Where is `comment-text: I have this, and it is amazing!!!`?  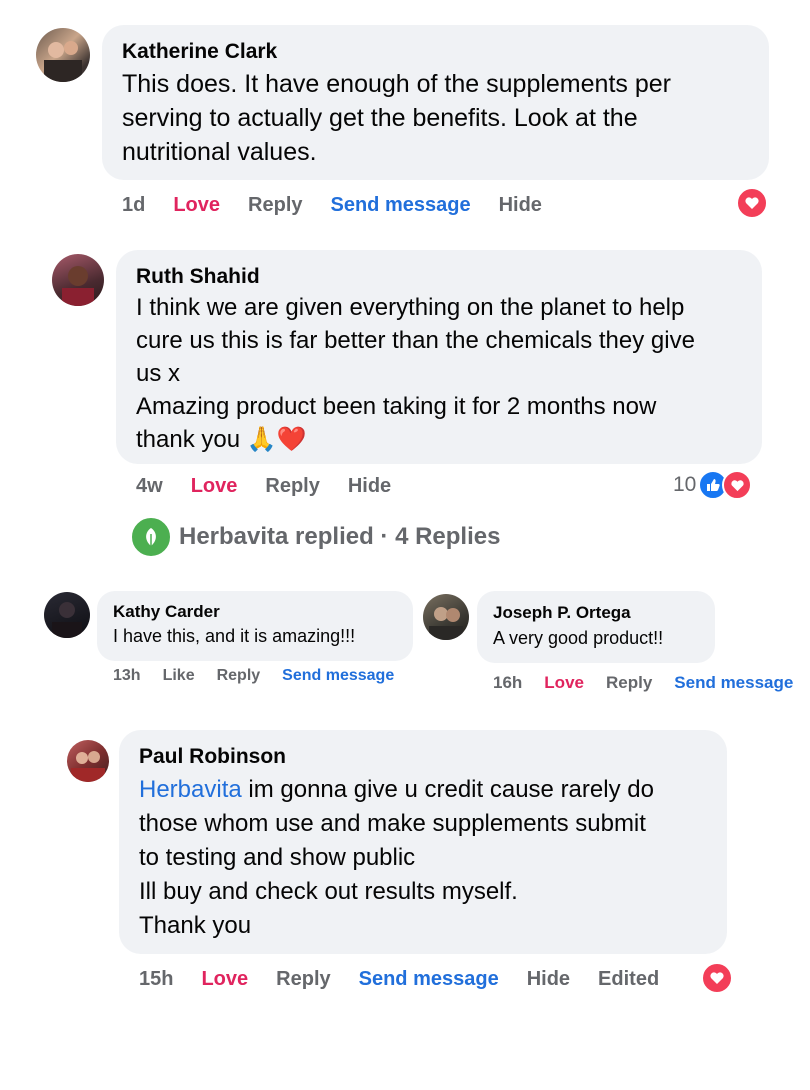 comment-text: I have this, and it is amazing!!! is located at coordinates (234, 636).